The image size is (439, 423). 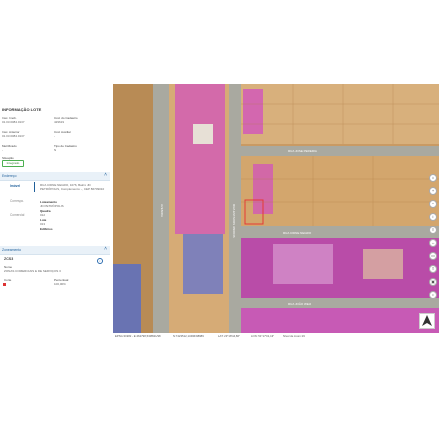 What do you see at coordinates (302, 151) in the screenshot?
I see `street-label: RUA JOSE PEREIRA` at bounding box center [302, 151].